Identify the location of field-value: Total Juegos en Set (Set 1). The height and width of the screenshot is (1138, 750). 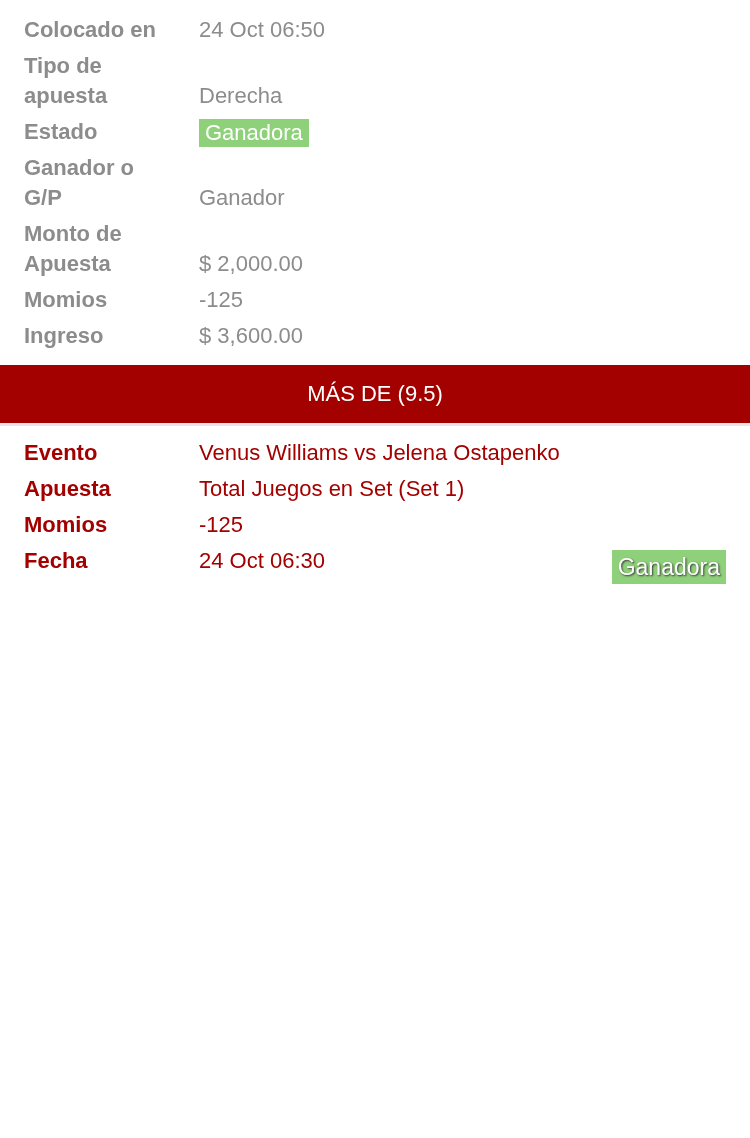
(332, 489).